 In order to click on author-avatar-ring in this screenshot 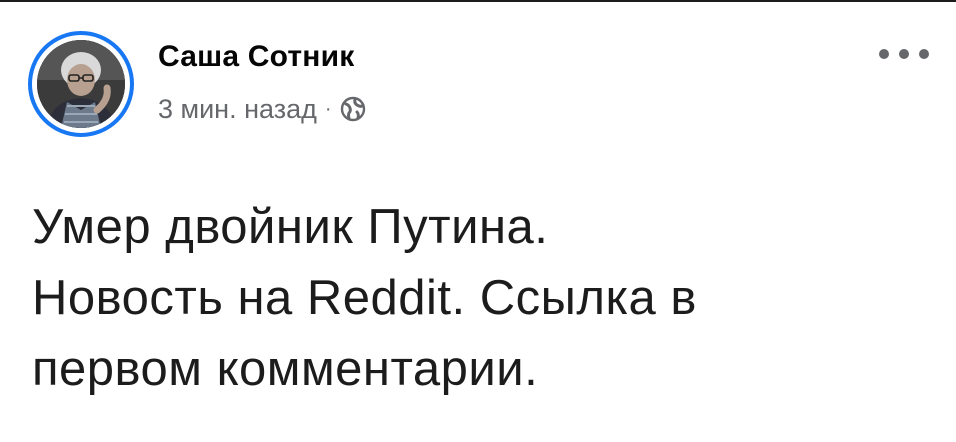, I will do `click(81, 84)`.